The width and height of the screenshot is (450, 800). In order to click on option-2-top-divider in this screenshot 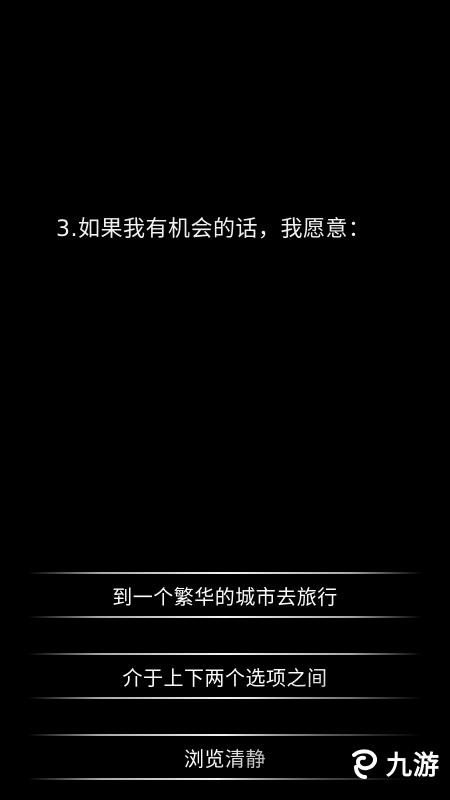, I will do `click(225, 654)`.